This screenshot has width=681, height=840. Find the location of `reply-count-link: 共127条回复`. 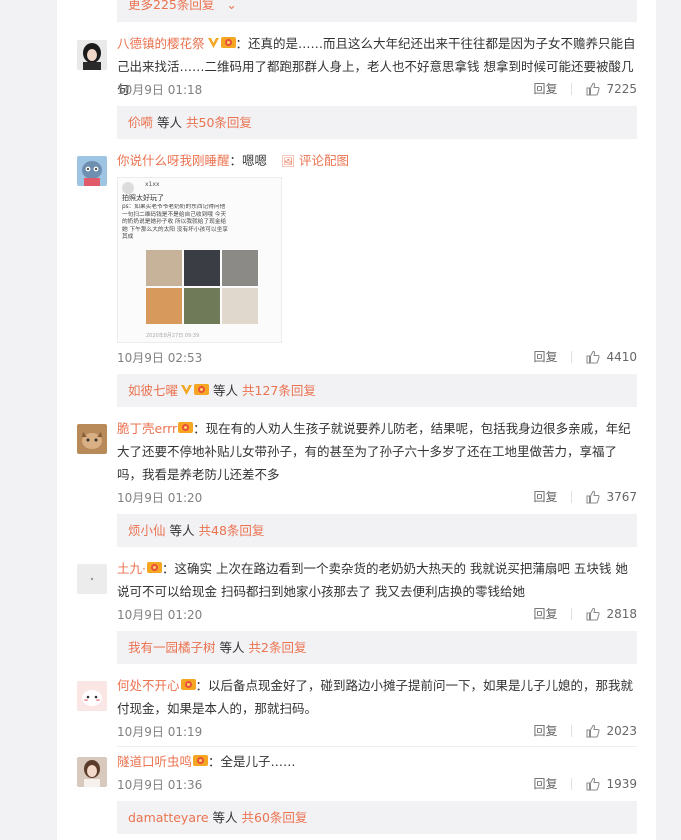

reply-count-link: 共127条回复 is located at coordinates (279, 390).